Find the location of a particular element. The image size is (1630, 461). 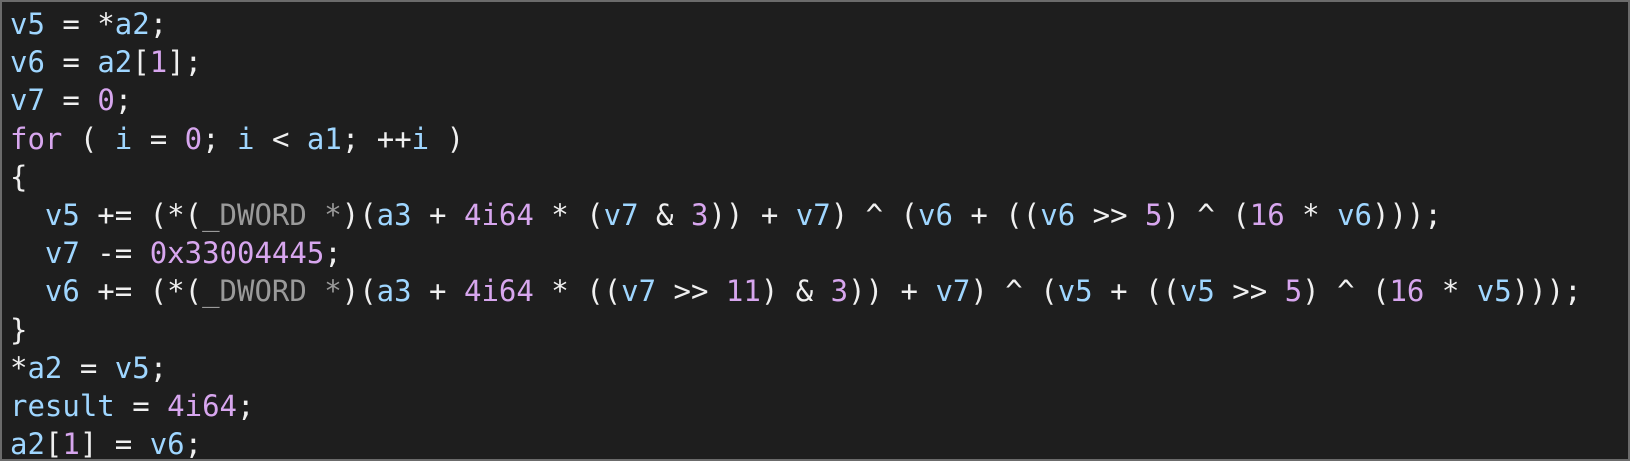

code-line: { is located at coordinates (796, 177).